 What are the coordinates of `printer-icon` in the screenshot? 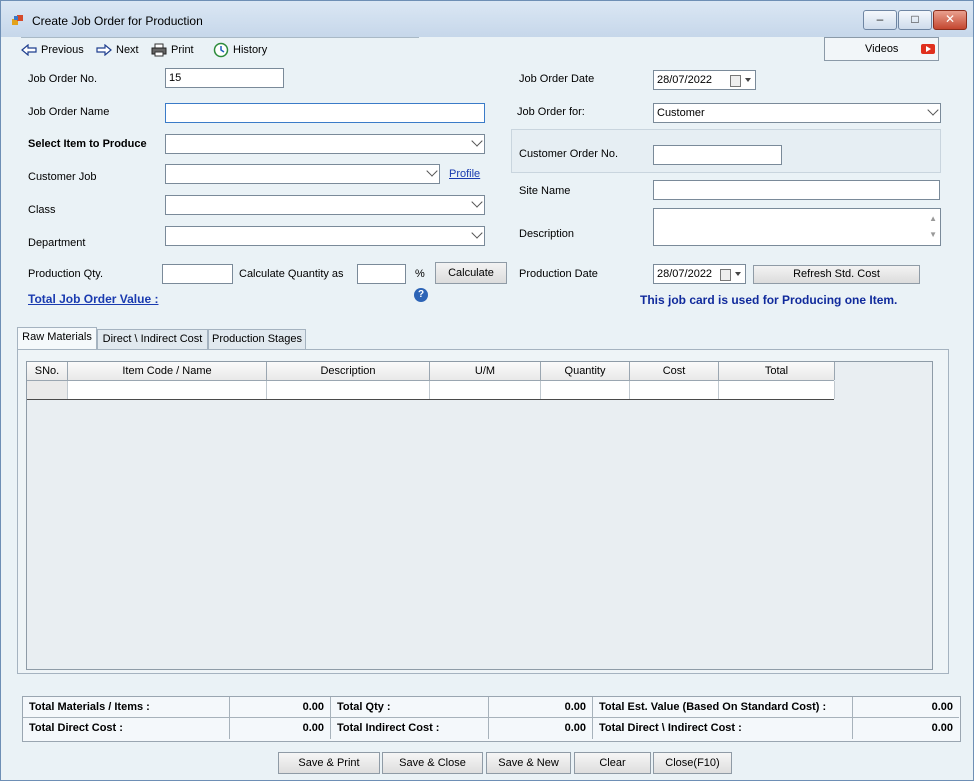 It's located at (159, 50).